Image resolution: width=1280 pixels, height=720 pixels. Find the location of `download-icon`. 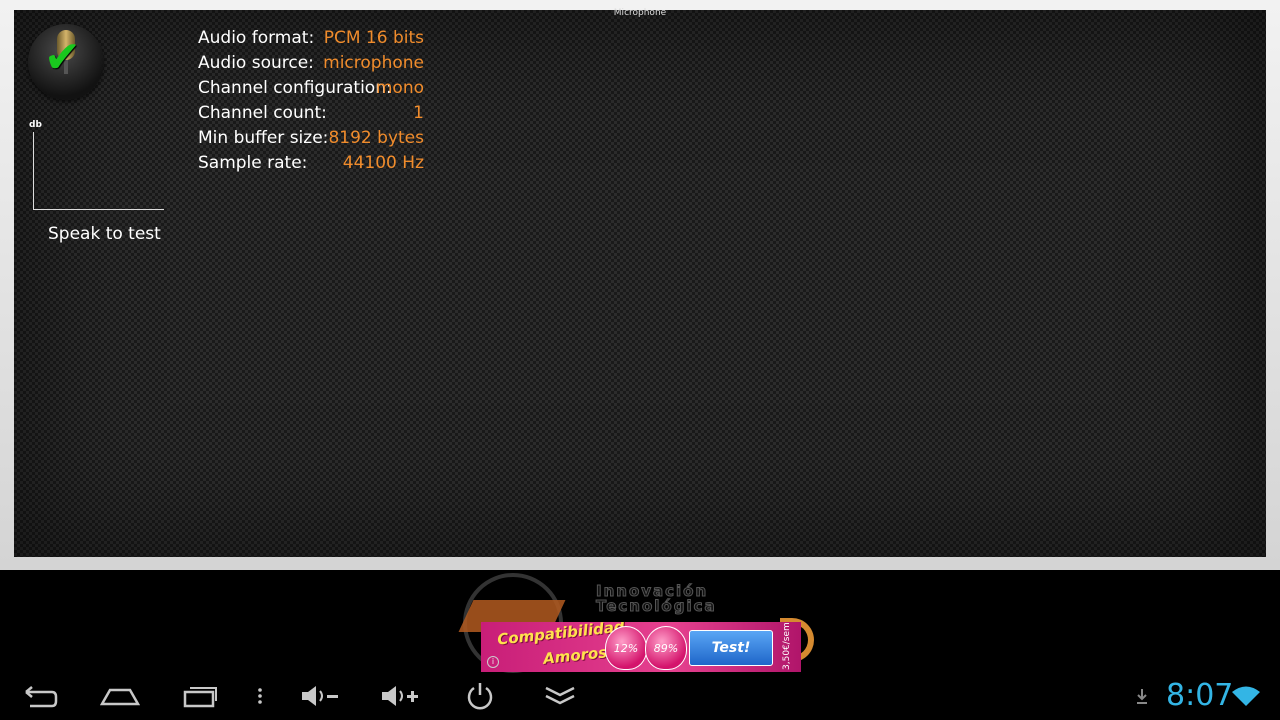

download-icon is located at coordinates (1142, 696).